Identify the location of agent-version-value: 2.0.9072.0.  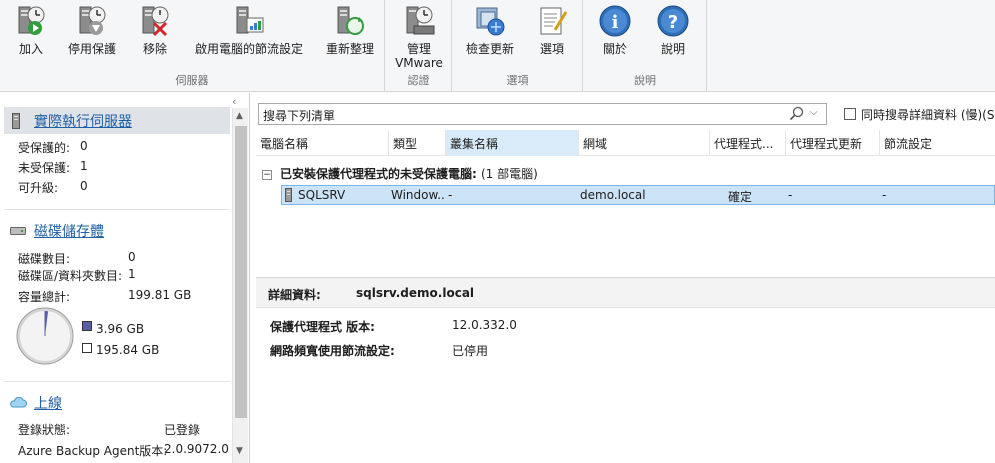
(196, 449).